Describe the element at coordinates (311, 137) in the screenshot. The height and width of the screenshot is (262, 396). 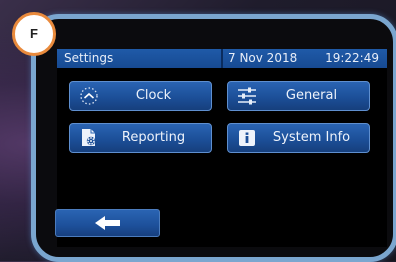
I see `system-info-button-label: System Info` at that location.